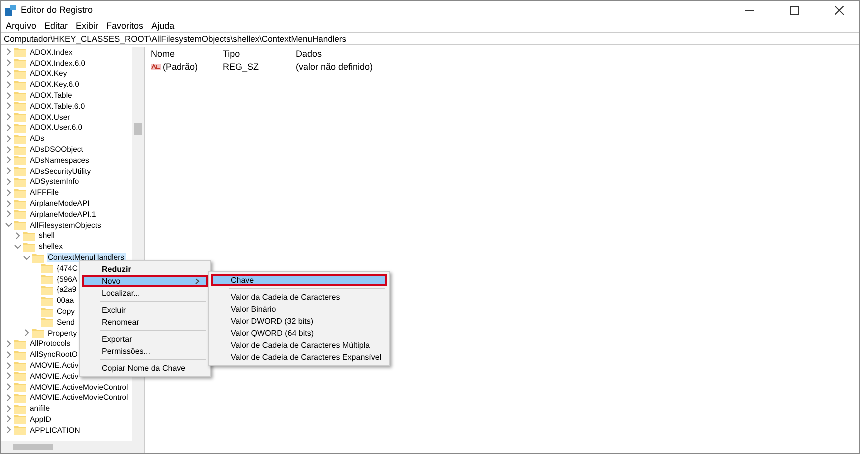  What do you see at coordinates (10, 10) in the screenshot?
I see `registry-cubes-icon` at bounding box center [10, 10].